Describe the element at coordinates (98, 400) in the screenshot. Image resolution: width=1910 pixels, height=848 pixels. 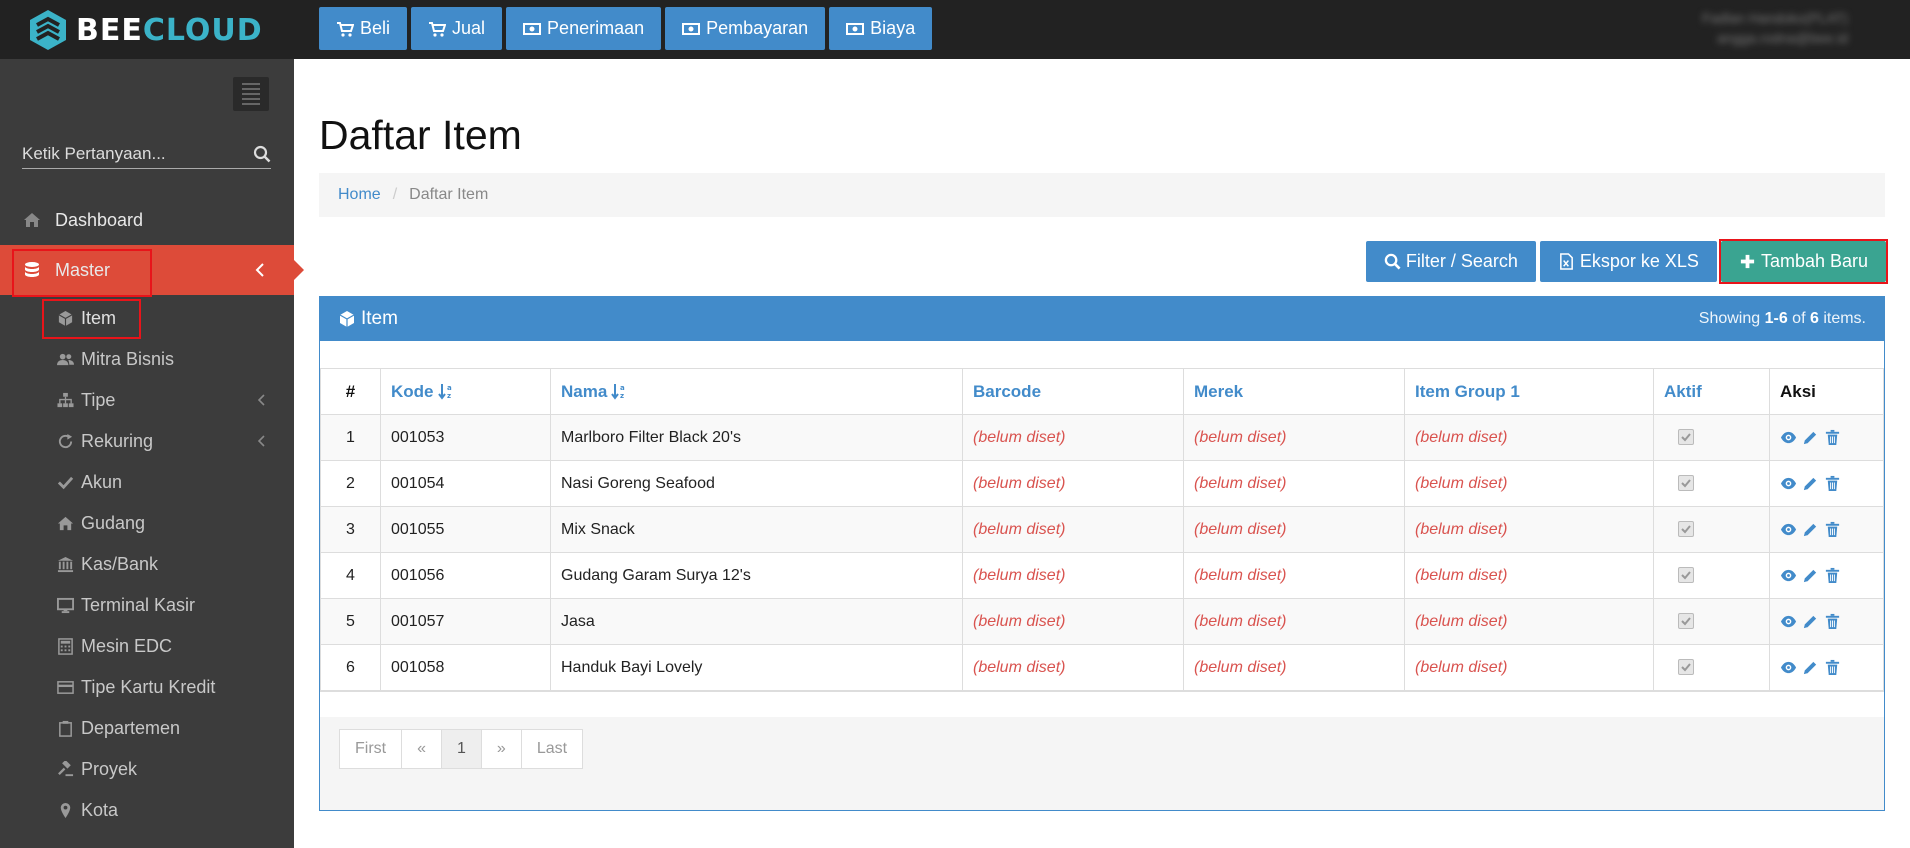
I see `sidebar-item-label: Tipe` at that location.